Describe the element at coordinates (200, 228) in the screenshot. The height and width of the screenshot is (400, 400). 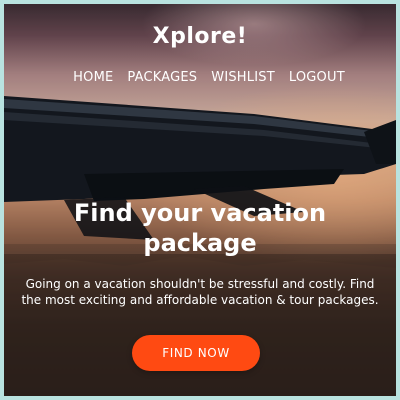
I see `hero-headline: Find your vacation package` at that location.